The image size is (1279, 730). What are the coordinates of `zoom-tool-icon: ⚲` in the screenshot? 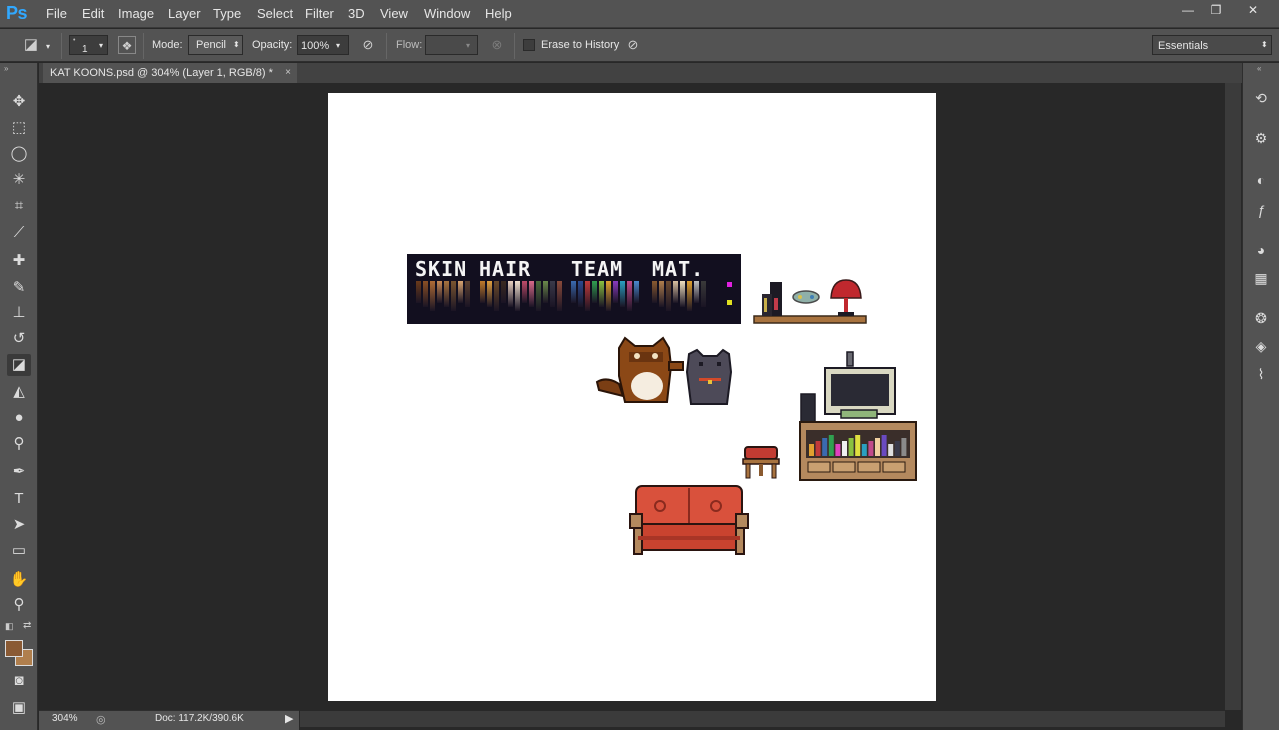 It's located at (19, 605).